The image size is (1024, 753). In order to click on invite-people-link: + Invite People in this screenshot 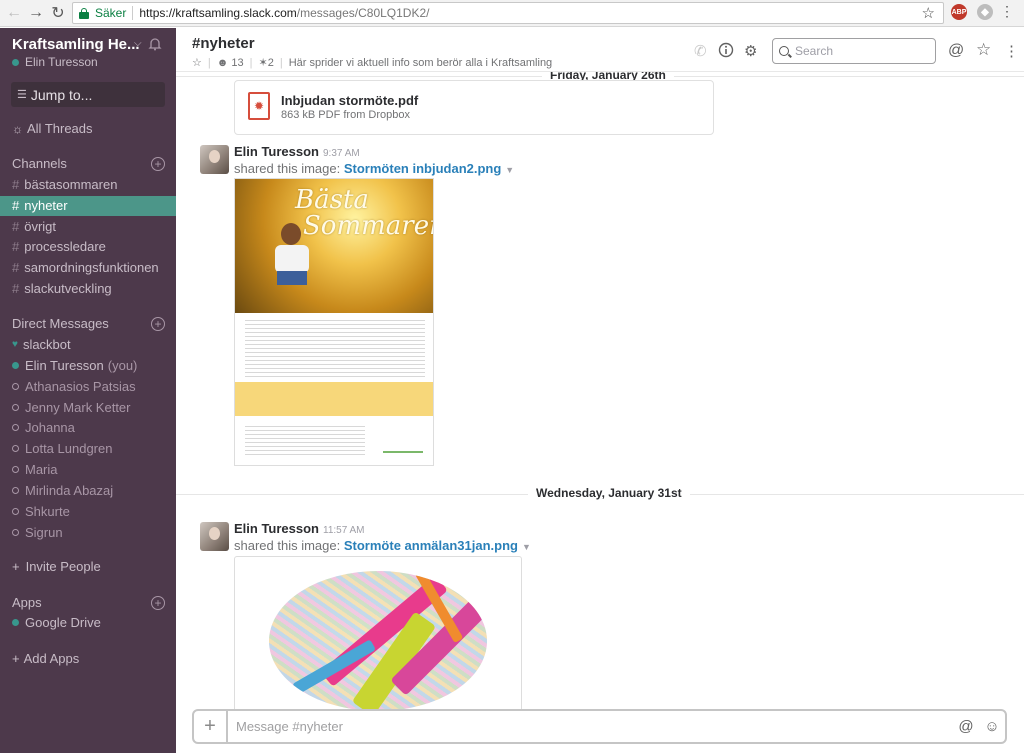, I will do `click(56, 566)`.